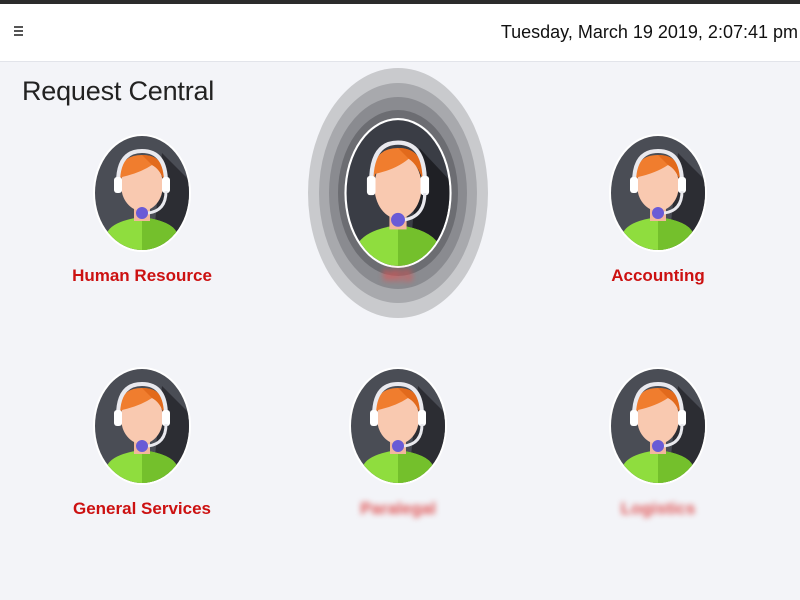  Describe the element at coordinates (658, 275) in the screenshot. I see `department-label: Accounting` at that location.